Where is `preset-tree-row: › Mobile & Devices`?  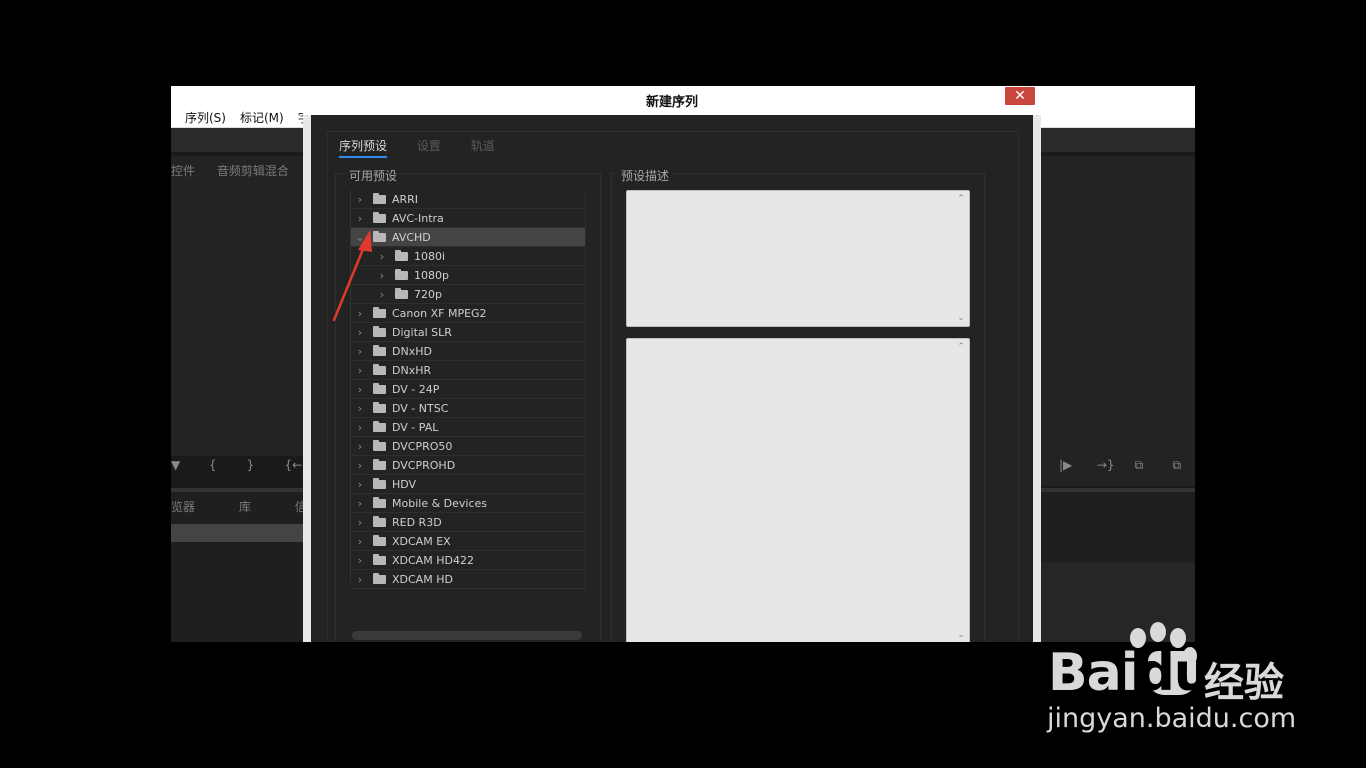
preset-tree-row: › Mobile & Devices is located at coordinates (468, 503).